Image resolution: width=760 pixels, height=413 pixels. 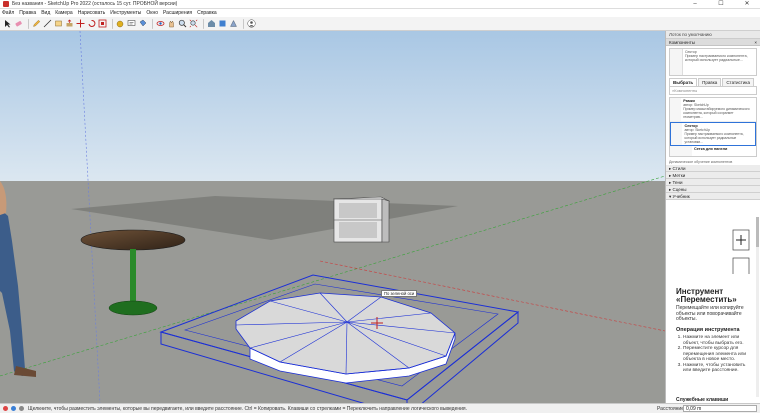 What do you see at coordinates (18, 23) in the screenshot?
I see `eraser-icon` at bounding box center [18, 23].